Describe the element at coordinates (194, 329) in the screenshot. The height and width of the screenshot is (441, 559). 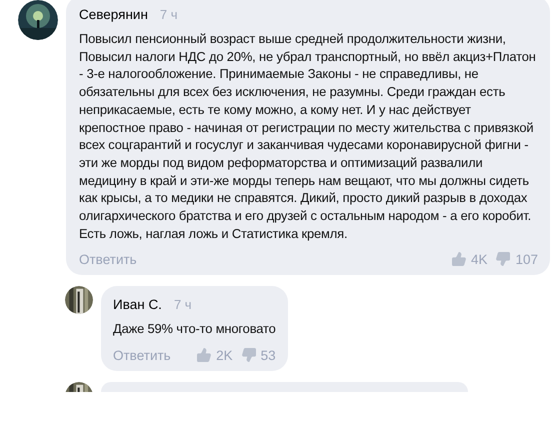
I see `comment-text: Даже 59% что-то многовато` at that location.